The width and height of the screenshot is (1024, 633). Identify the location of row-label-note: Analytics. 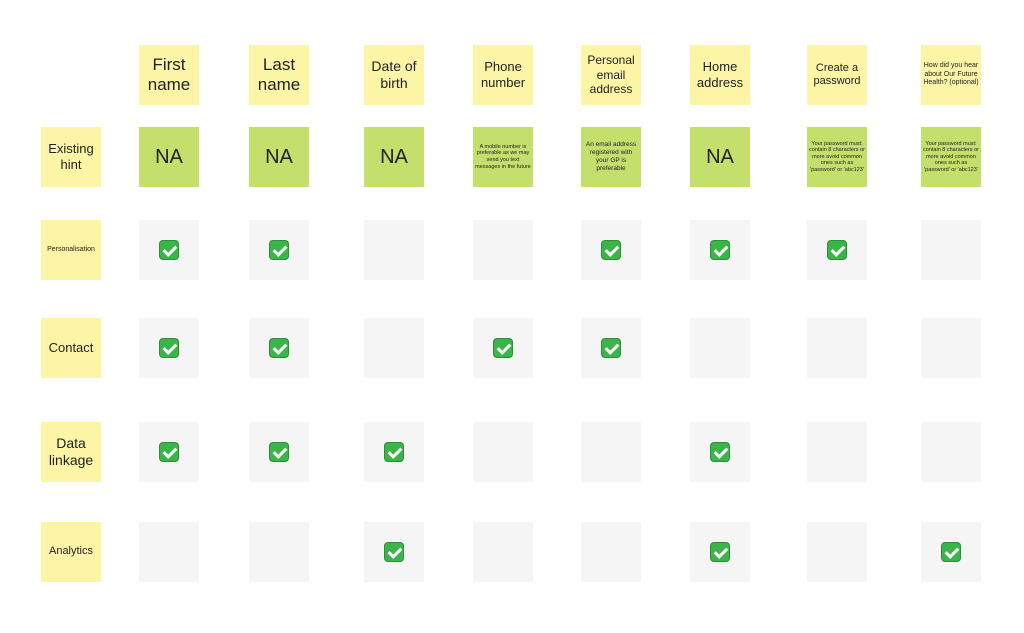
(71, 552).